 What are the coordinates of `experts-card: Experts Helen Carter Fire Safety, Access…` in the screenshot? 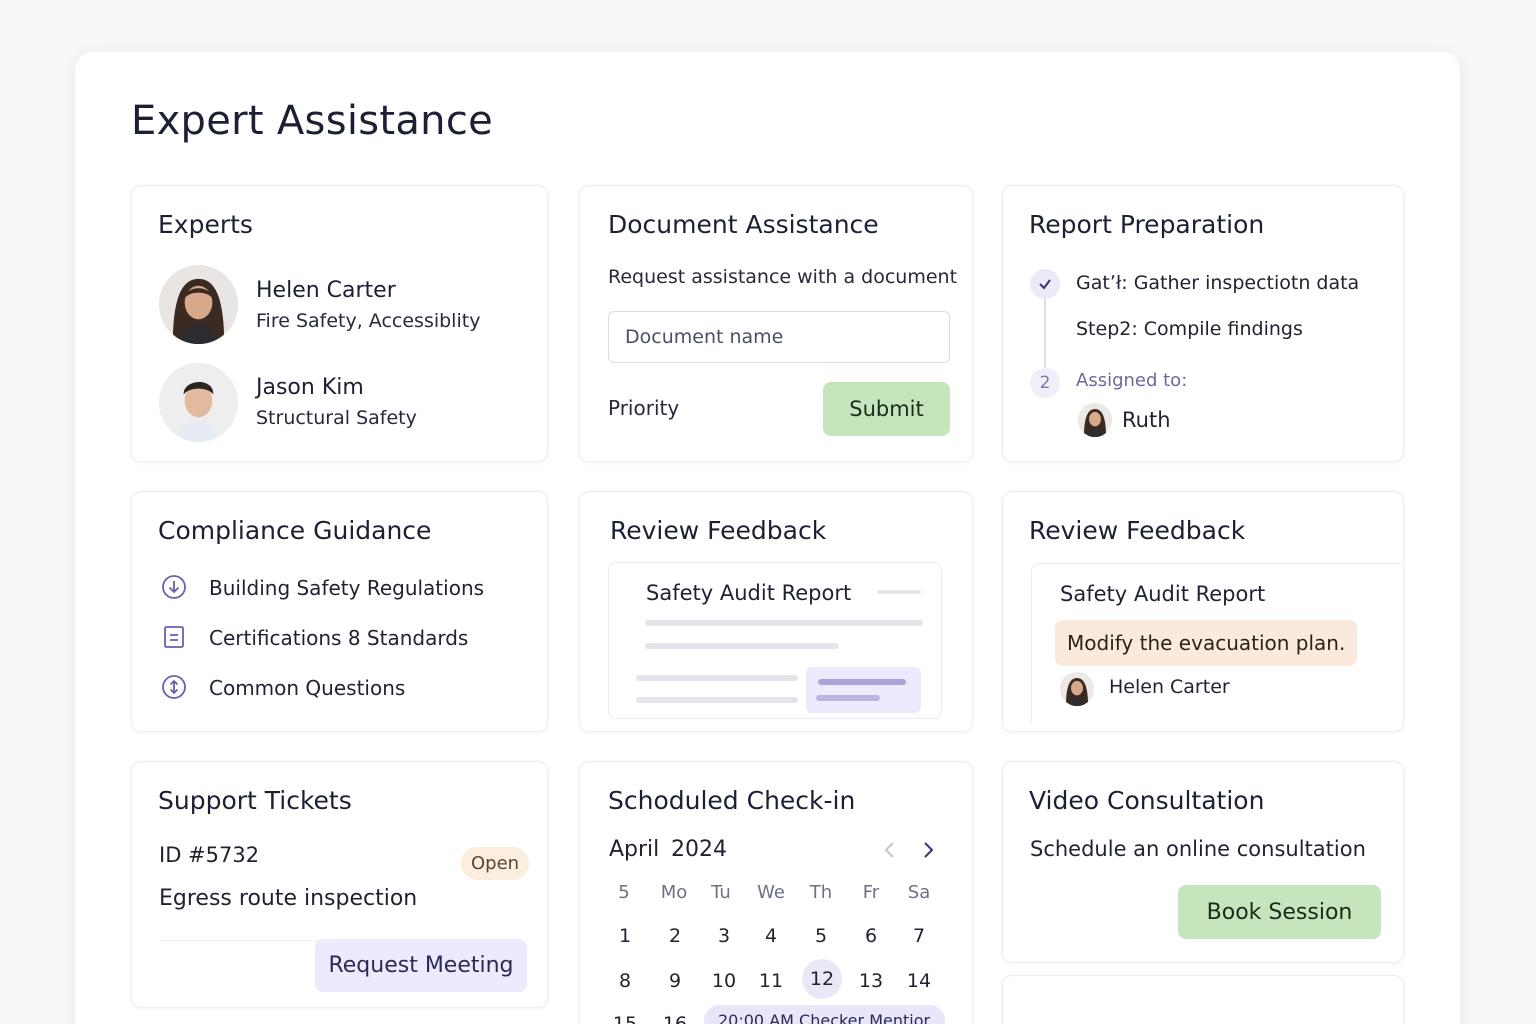 It's located at (339, 323).